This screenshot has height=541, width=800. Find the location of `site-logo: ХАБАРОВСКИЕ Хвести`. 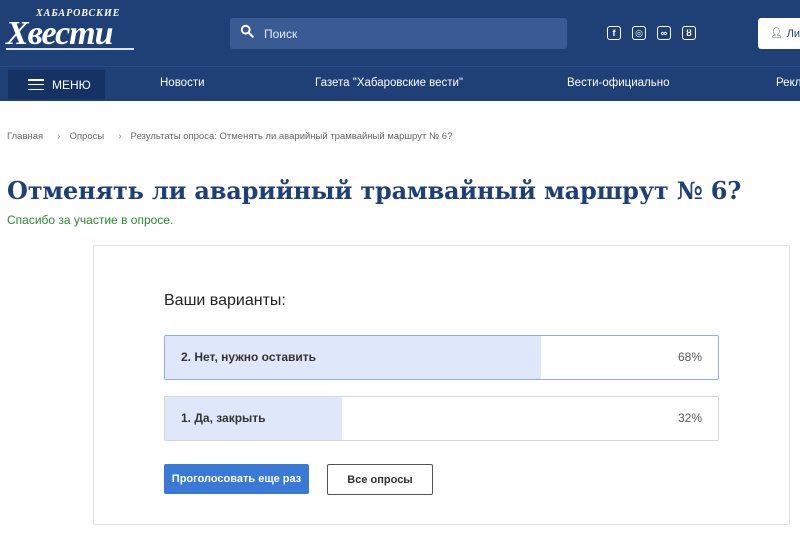

site-logo: ХАБАРОВСКИЕ Хвести is located at coordinates (71, 32).